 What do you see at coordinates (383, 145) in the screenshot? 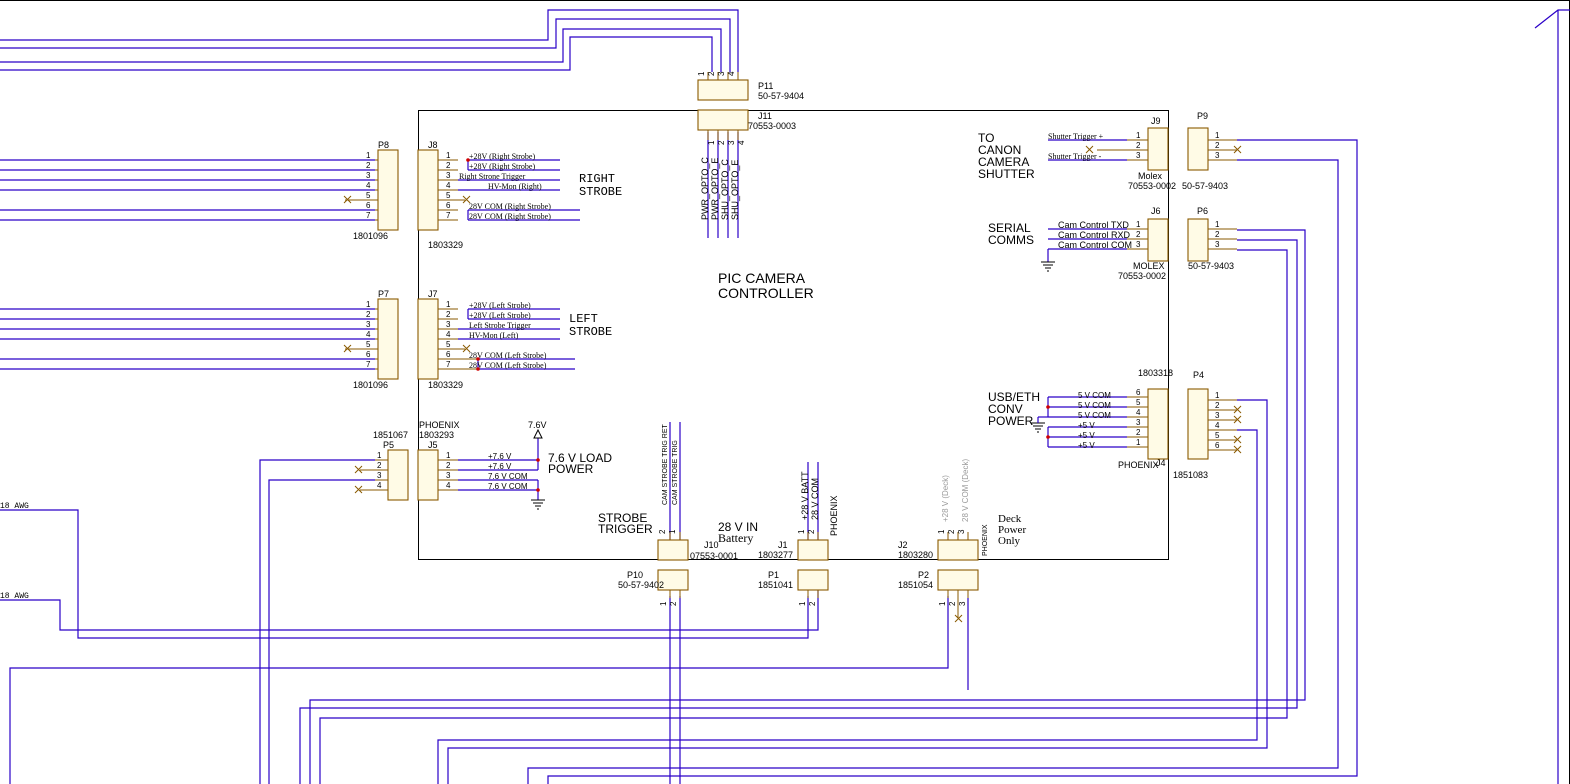
I see `p8-ref: P8` at bounding box center [383, 145].